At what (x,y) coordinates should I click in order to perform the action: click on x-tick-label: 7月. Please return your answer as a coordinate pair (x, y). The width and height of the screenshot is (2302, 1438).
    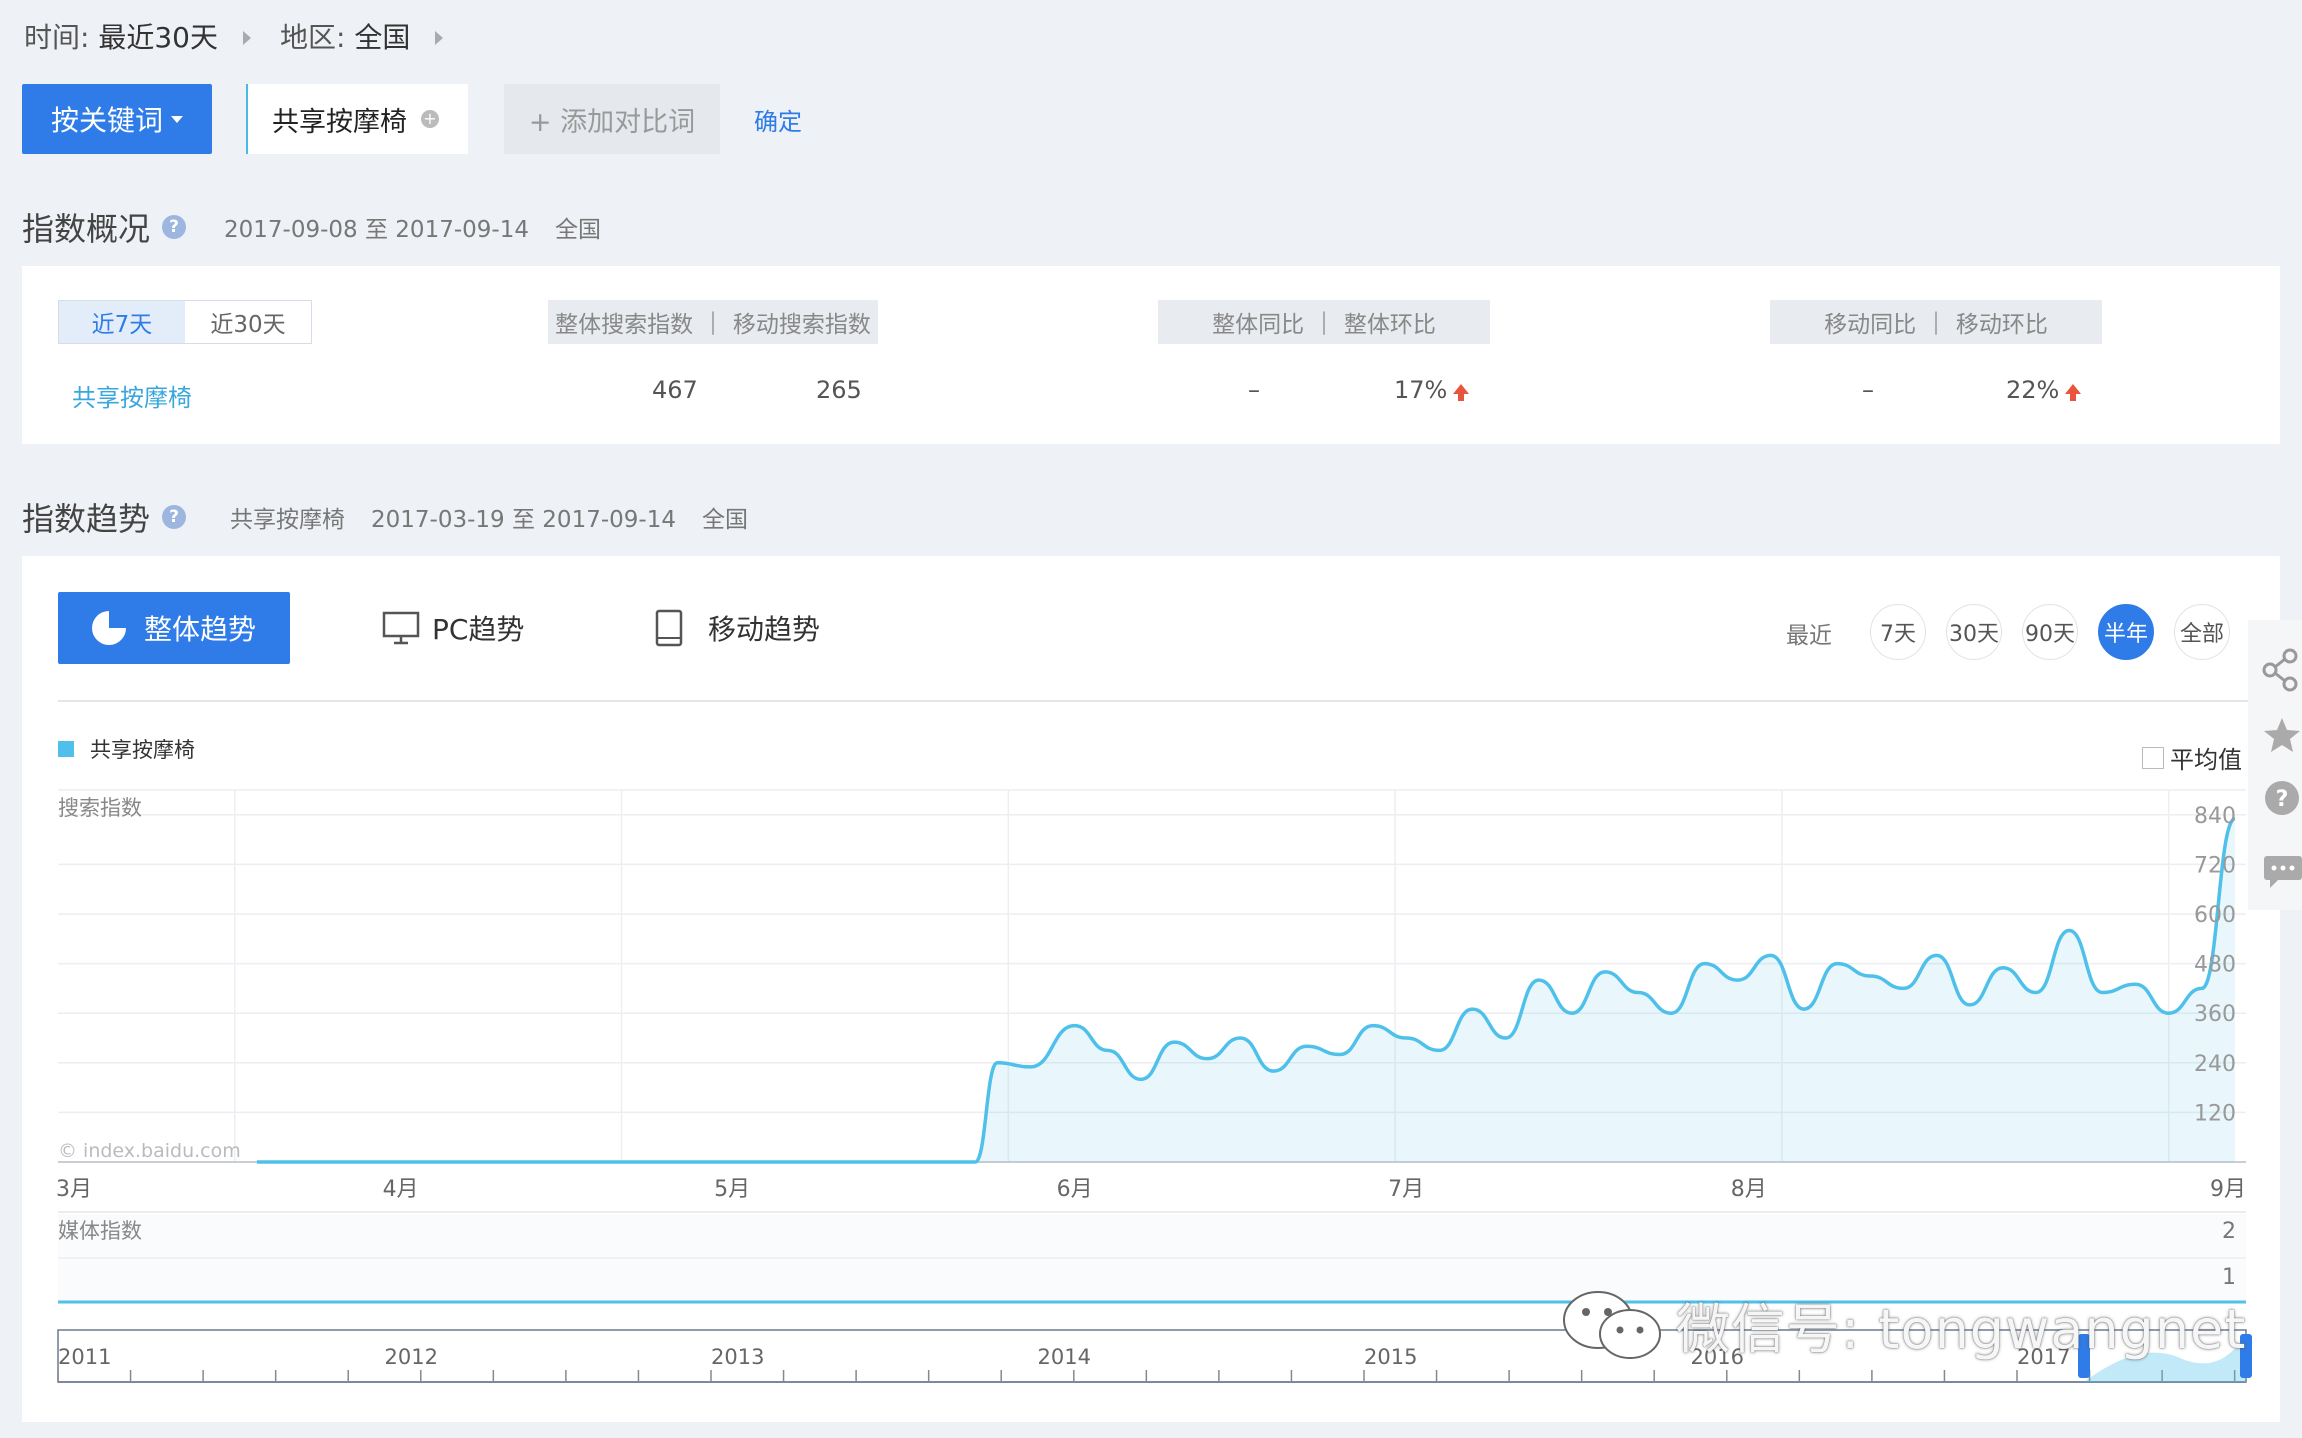
    Looking at the image, I should click on (1406, 1189).